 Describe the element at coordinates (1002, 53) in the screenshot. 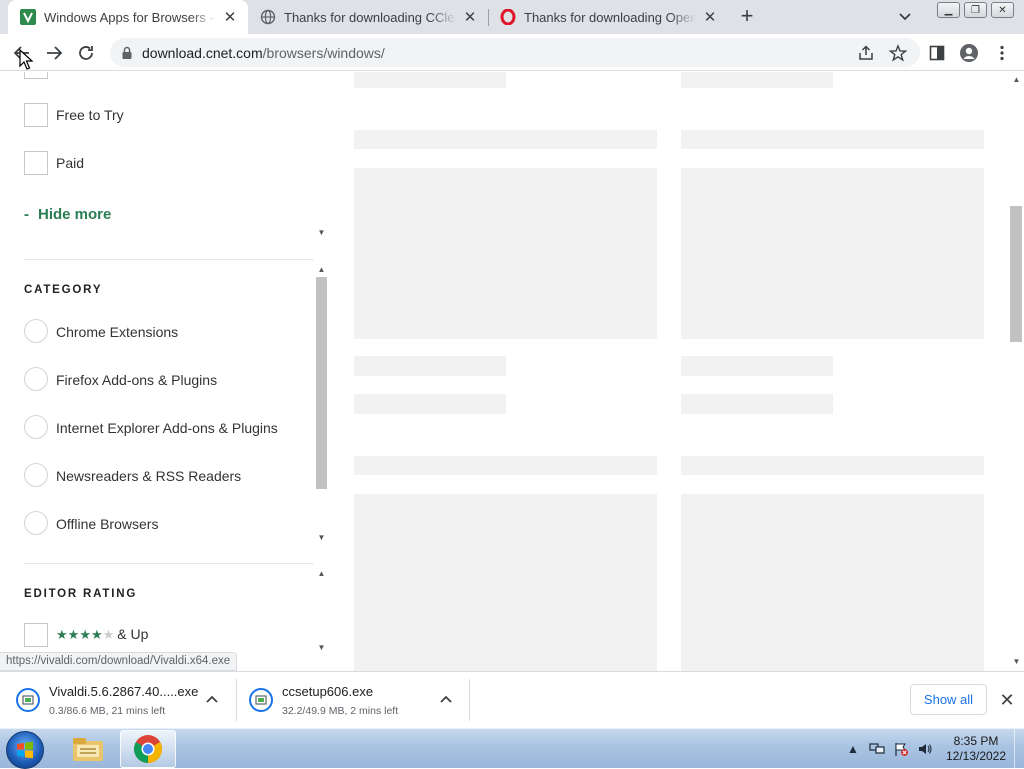

I see `kebab-menu-icon` at that location.